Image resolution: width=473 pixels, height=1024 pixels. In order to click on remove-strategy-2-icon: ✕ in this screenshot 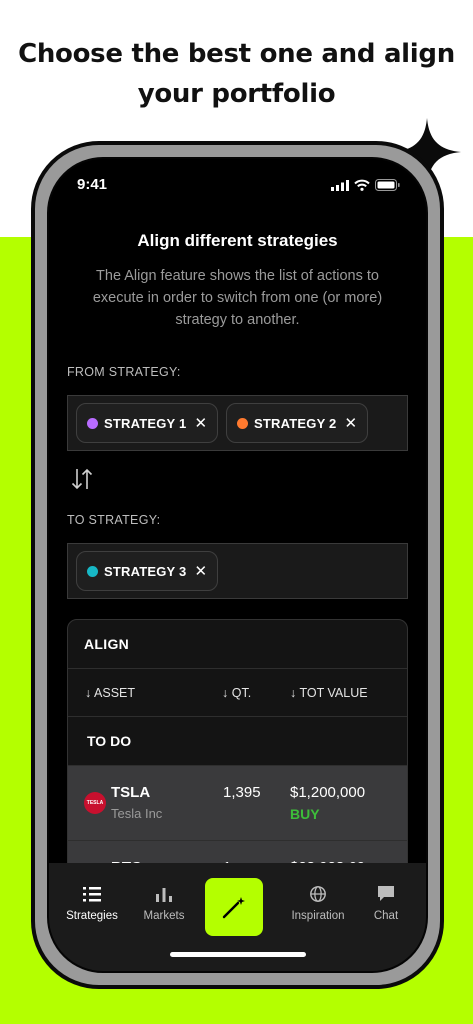, I will do `click(350, 423)`.